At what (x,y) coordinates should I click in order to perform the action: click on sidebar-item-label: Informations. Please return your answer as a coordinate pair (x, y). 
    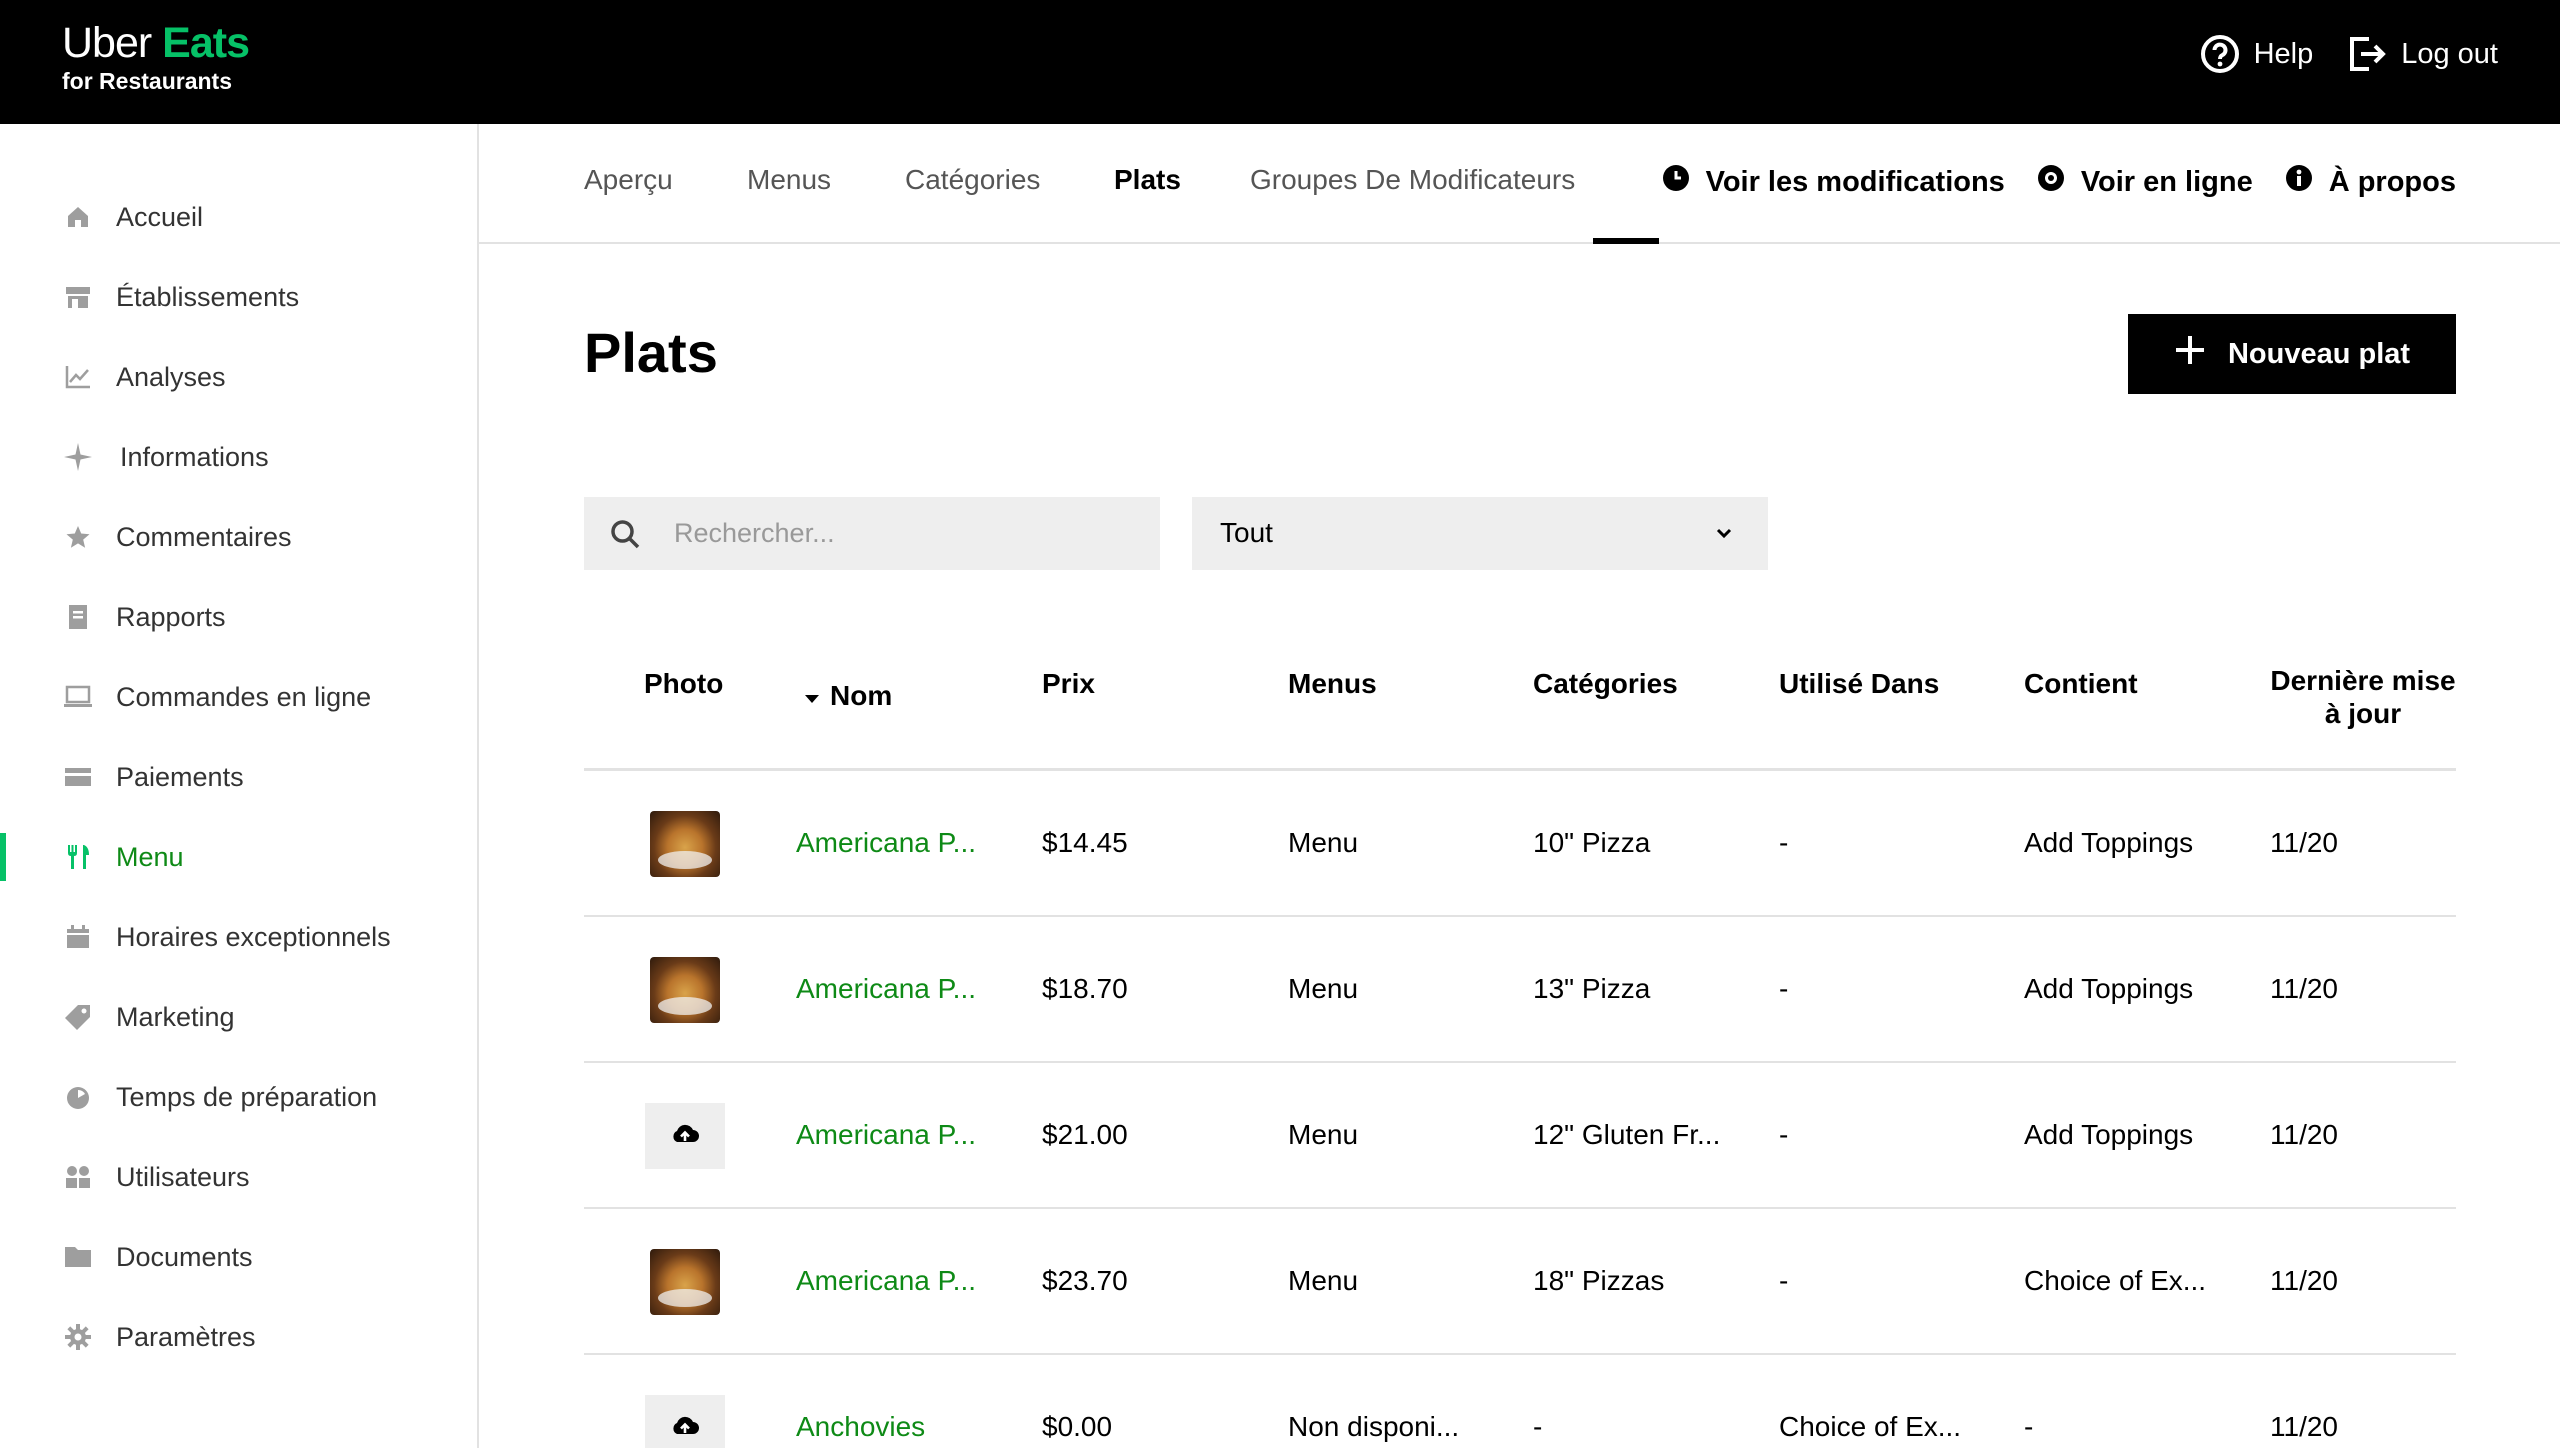
    Looking at the image, I should click on (194, 456).